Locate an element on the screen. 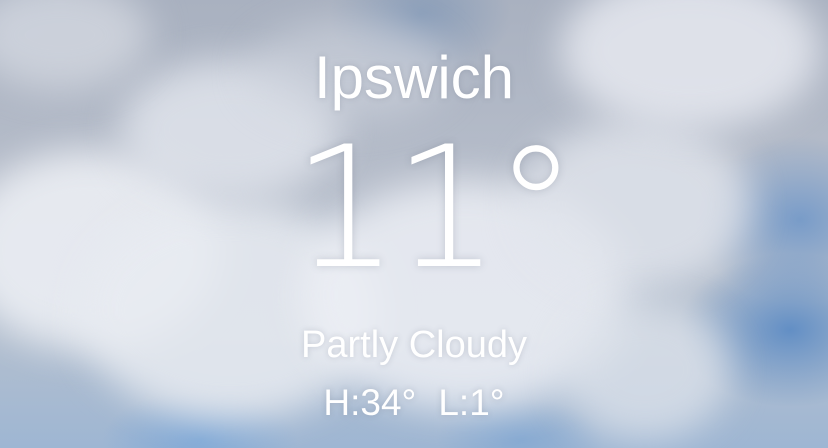  low-temperature: L:1° is located at coordinates (471, 402).